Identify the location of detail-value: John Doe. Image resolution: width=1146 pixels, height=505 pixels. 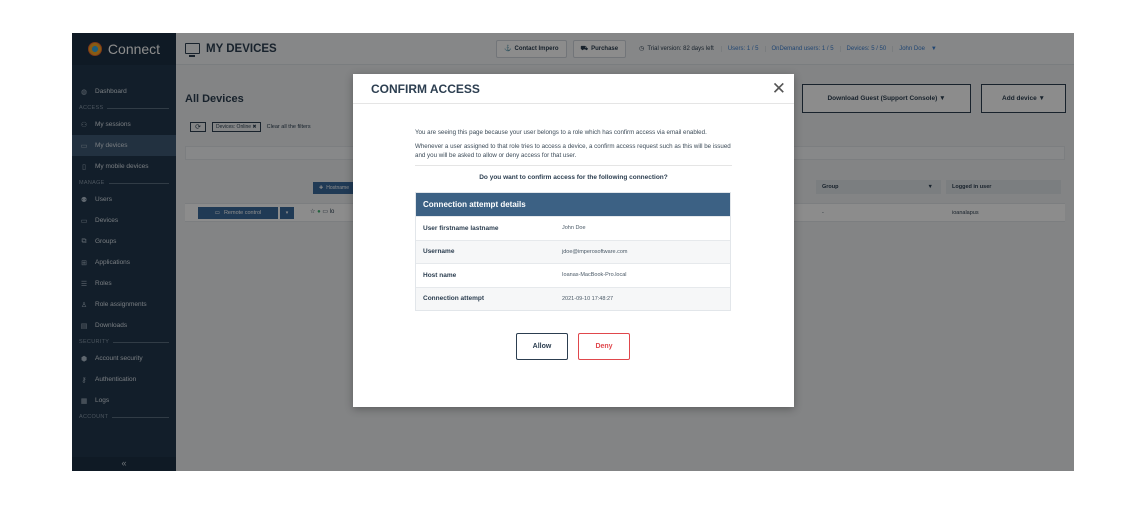
(574, 228).